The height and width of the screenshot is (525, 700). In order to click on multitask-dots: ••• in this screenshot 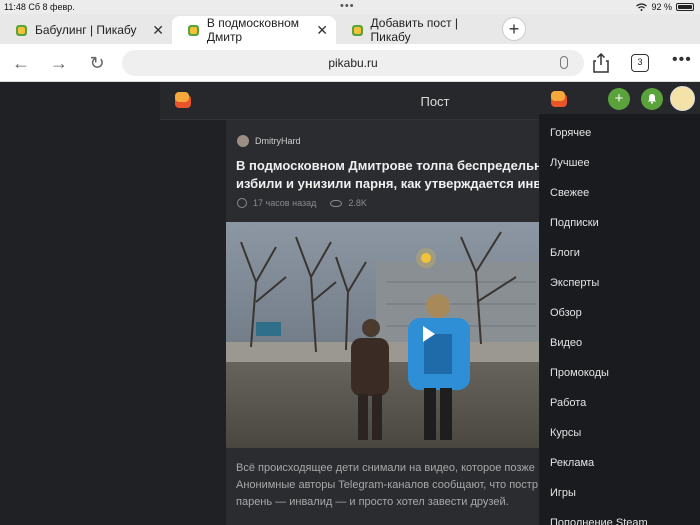, I will do `click(347, 6)`.